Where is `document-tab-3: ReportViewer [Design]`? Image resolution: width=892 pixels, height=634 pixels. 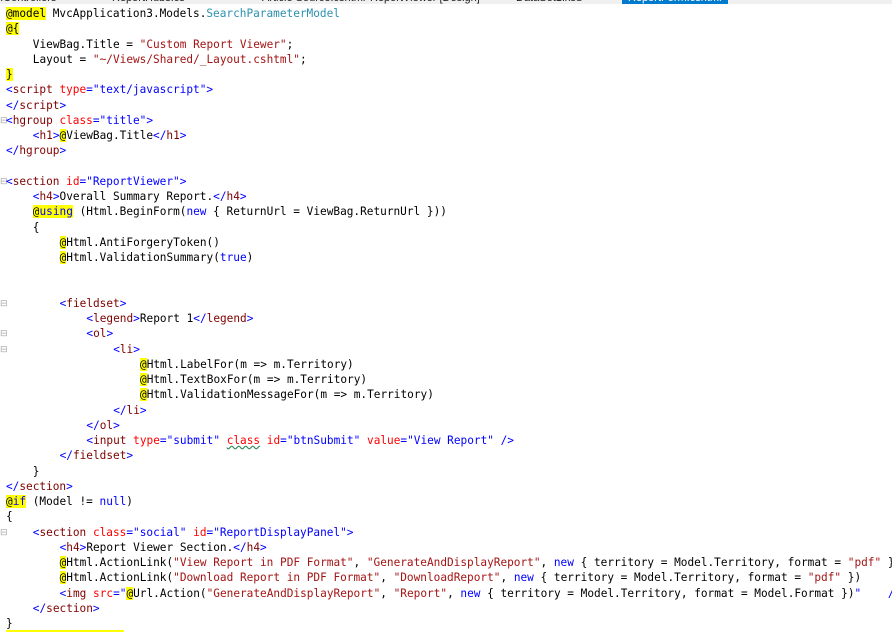
document-tab-3: ReportViewer [Design] is located at coordinates (425, 2).